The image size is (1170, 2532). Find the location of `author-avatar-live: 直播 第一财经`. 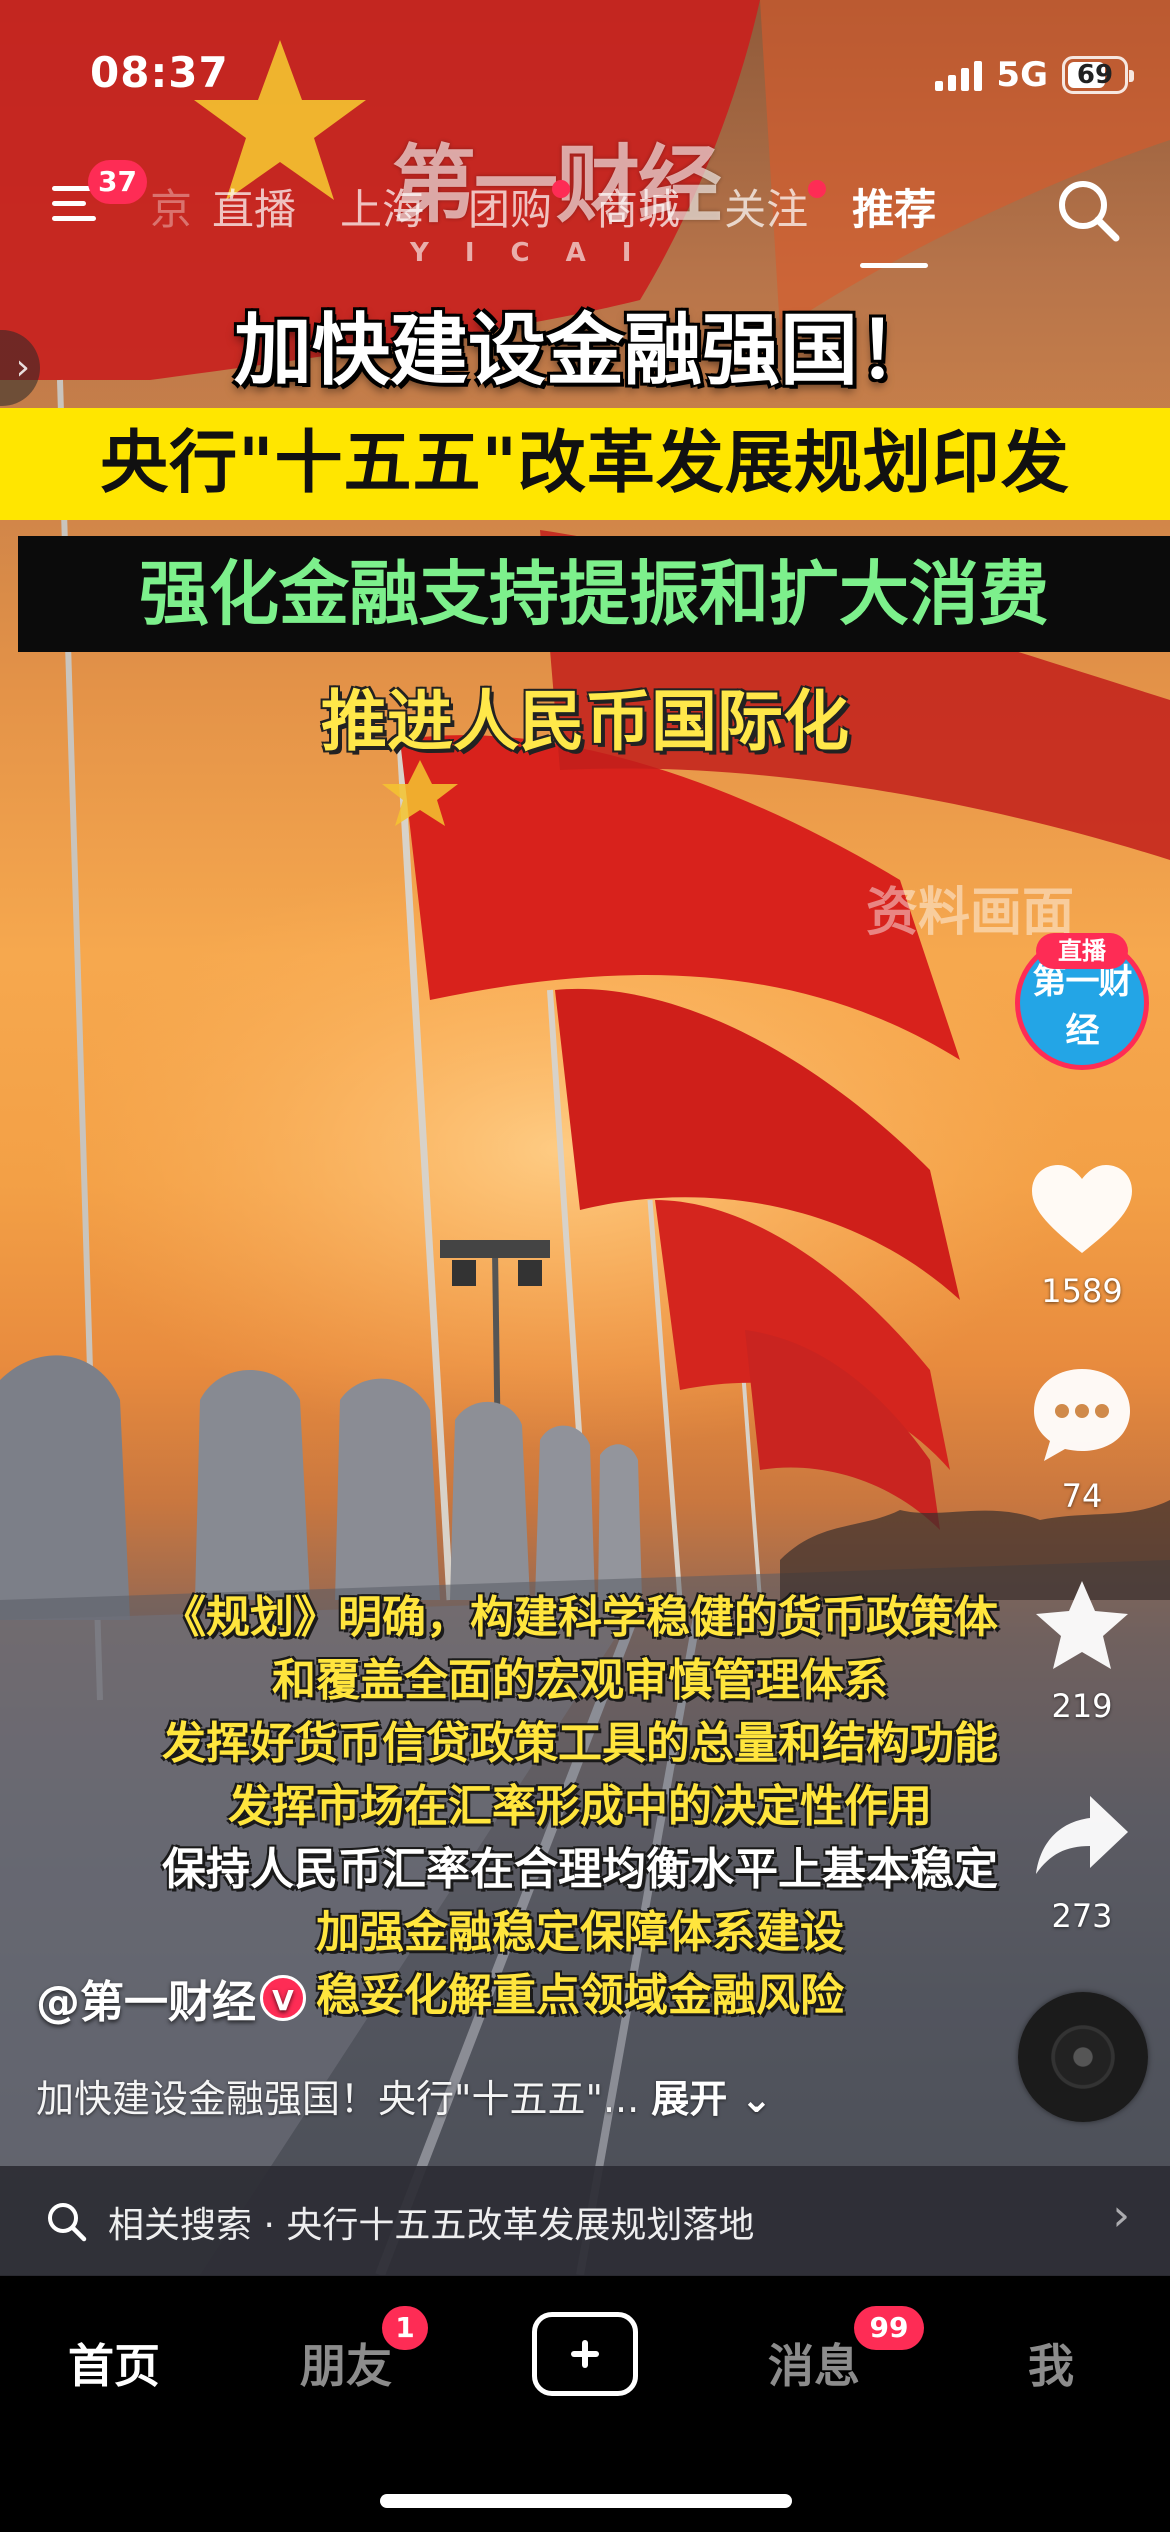

author-avatar-live: 直播 第一财经 is located at coordinates (1082, 1001).